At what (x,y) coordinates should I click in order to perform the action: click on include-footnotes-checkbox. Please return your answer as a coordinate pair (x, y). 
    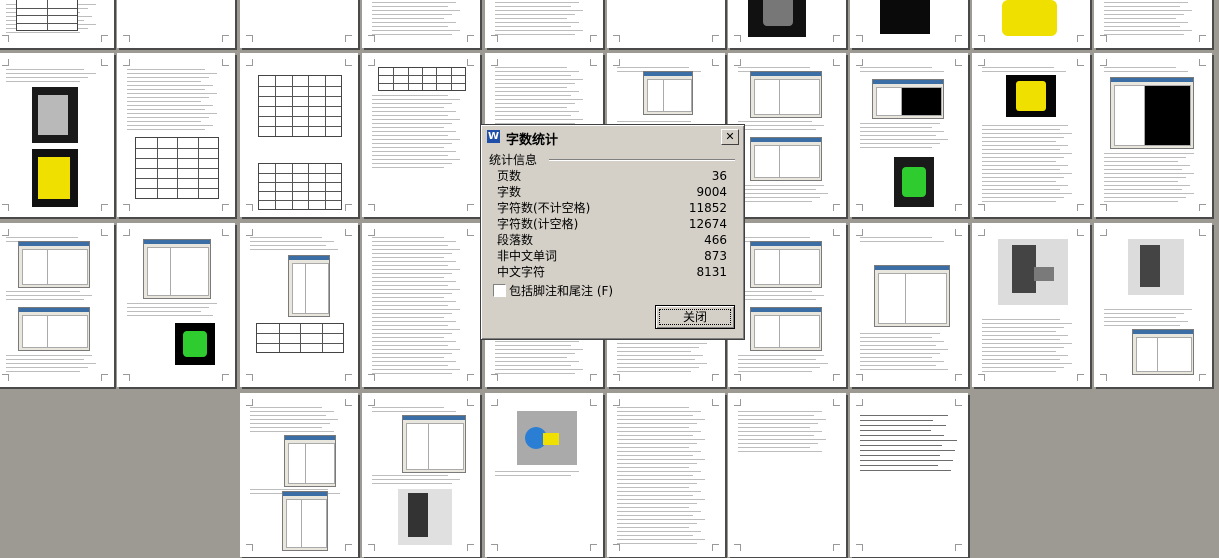
    Looking at the image, I should click on (499, 290).